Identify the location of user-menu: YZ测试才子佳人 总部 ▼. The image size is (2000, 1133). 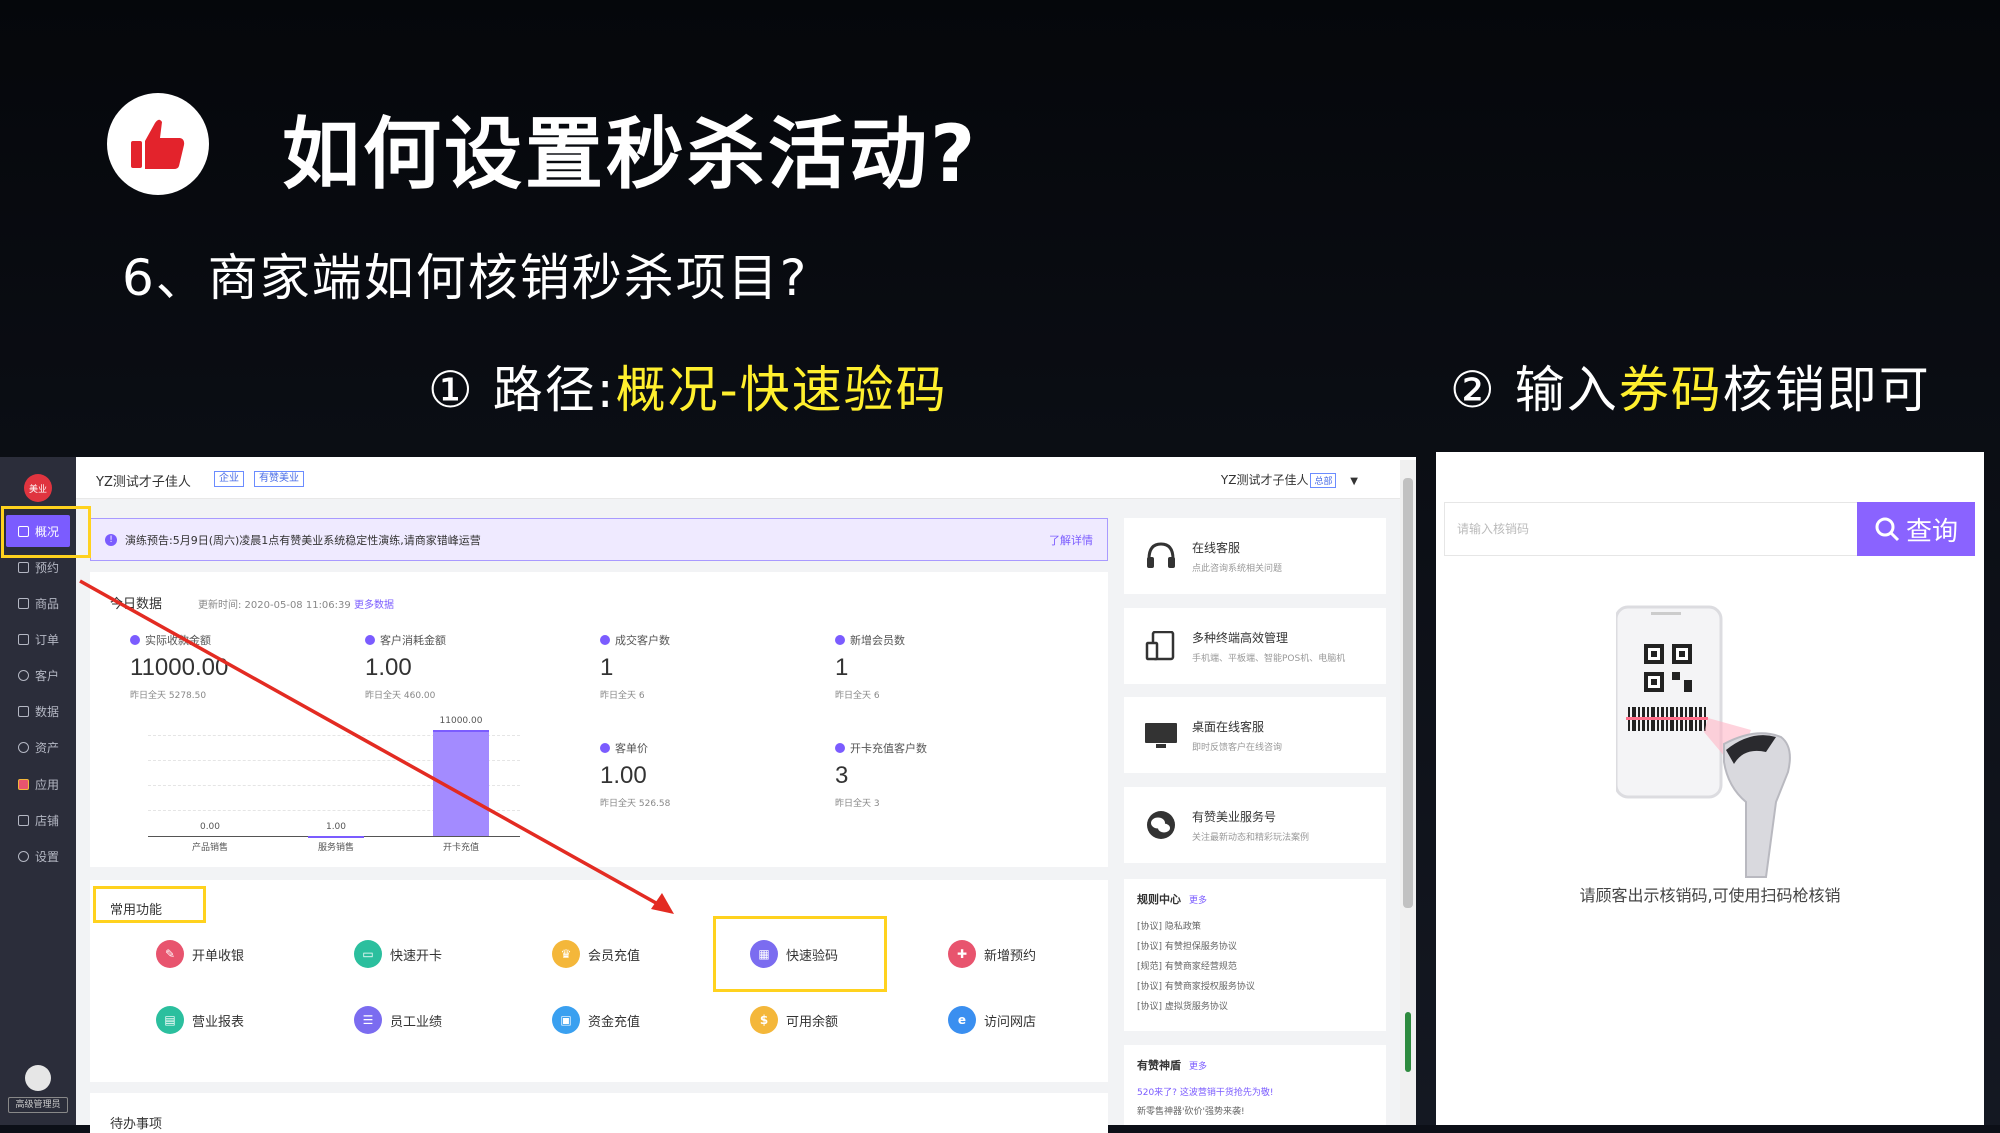
(1289, 479).